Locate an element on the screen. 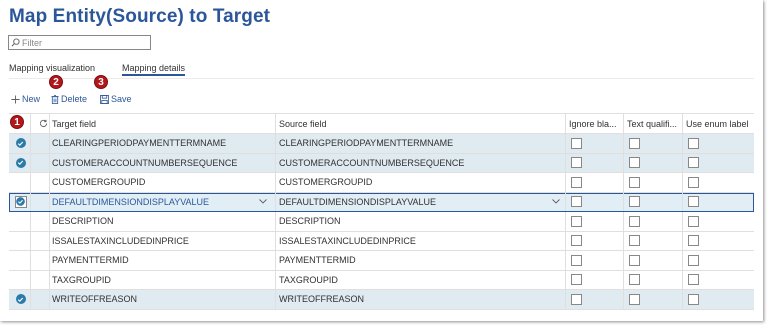  table-row: WRITEOFFREASON WRITEOFFREASON is located at coordinates (381, 300).